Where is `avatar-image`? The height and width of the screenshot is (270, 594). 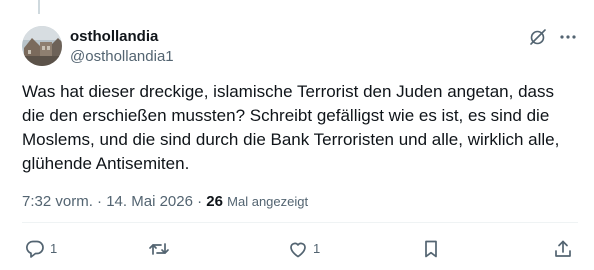
avatar-image is located at coordinates (42, 46).